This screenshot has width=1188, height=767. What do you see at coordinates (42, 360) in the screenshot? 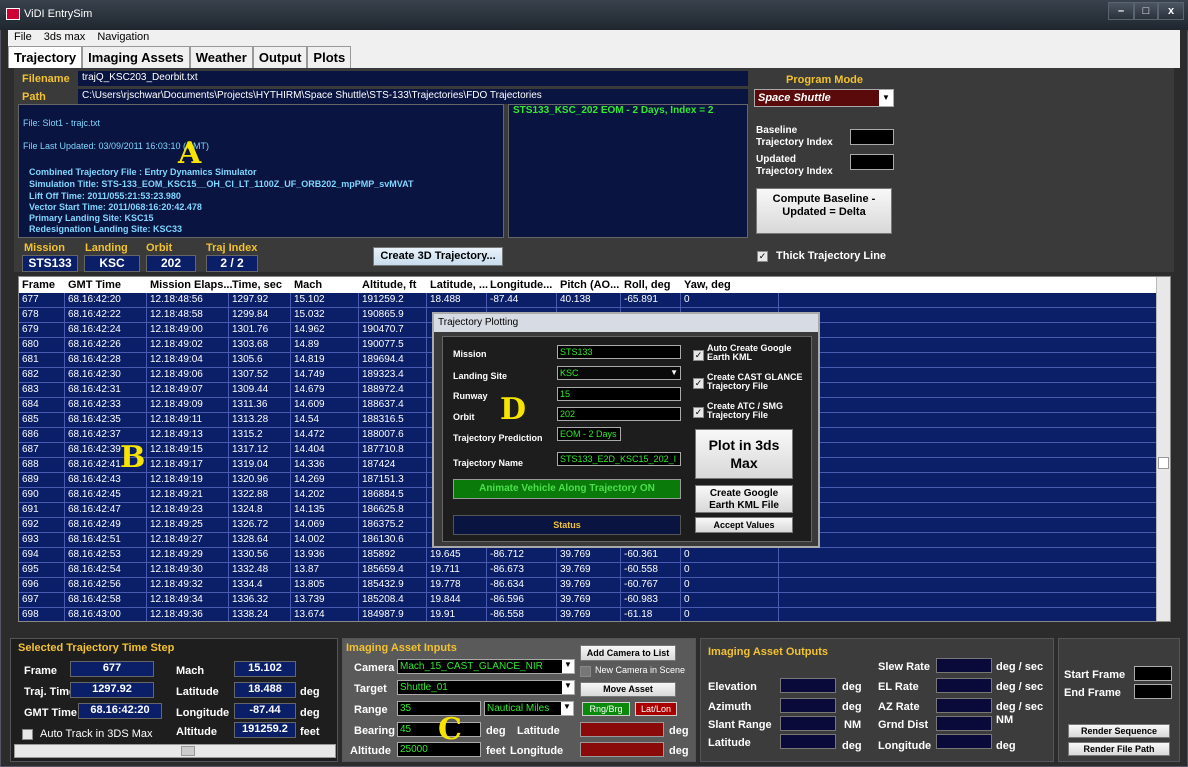
I see `table-cell: 681` at bounding box center [42, 360].